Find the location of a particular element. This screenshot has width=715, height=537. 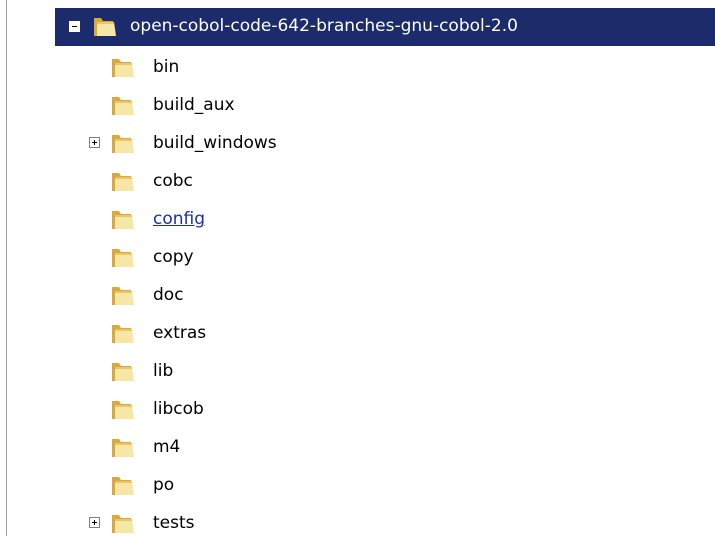

tree-item-doc: doc is located at coordinates (168, 295).